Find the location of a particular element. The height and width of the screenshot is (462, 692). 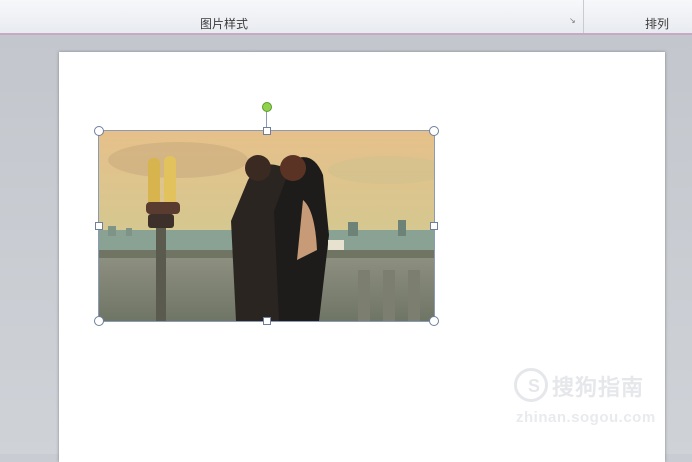

watermark-url: zhinan.sogou.com is located at coordinates (586, 417).